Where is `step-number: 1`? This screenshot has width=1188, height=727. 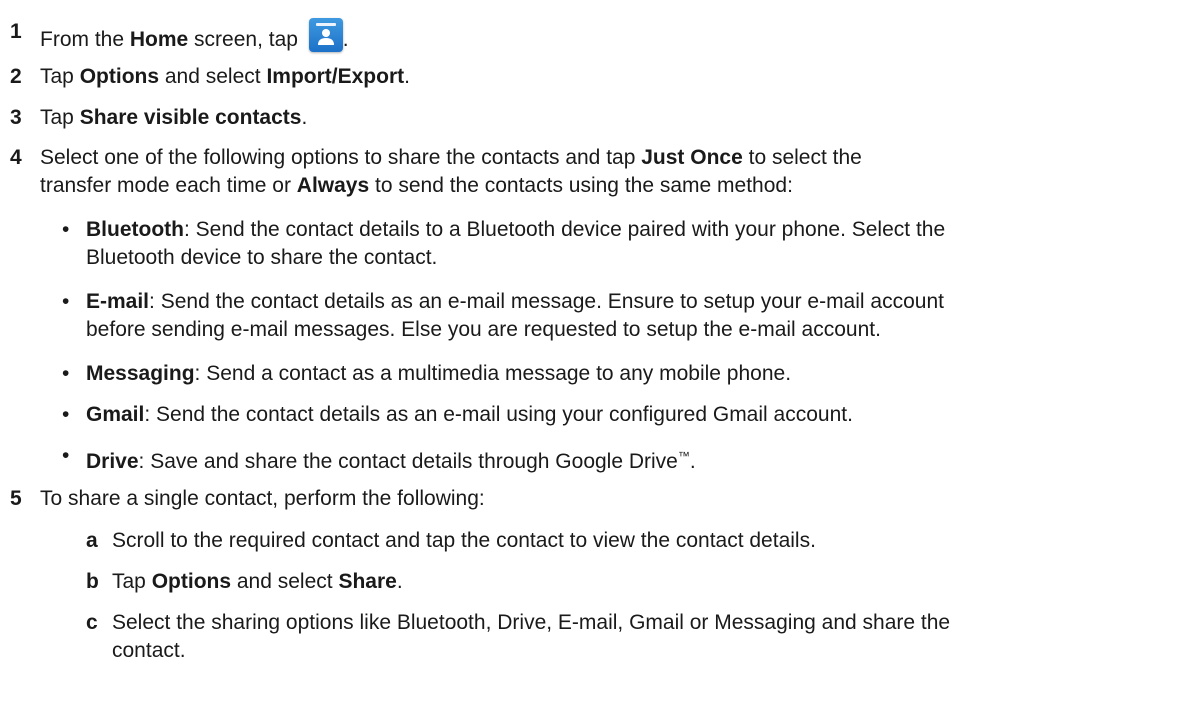
step-number: 1 is located at coordinates (16, 31).